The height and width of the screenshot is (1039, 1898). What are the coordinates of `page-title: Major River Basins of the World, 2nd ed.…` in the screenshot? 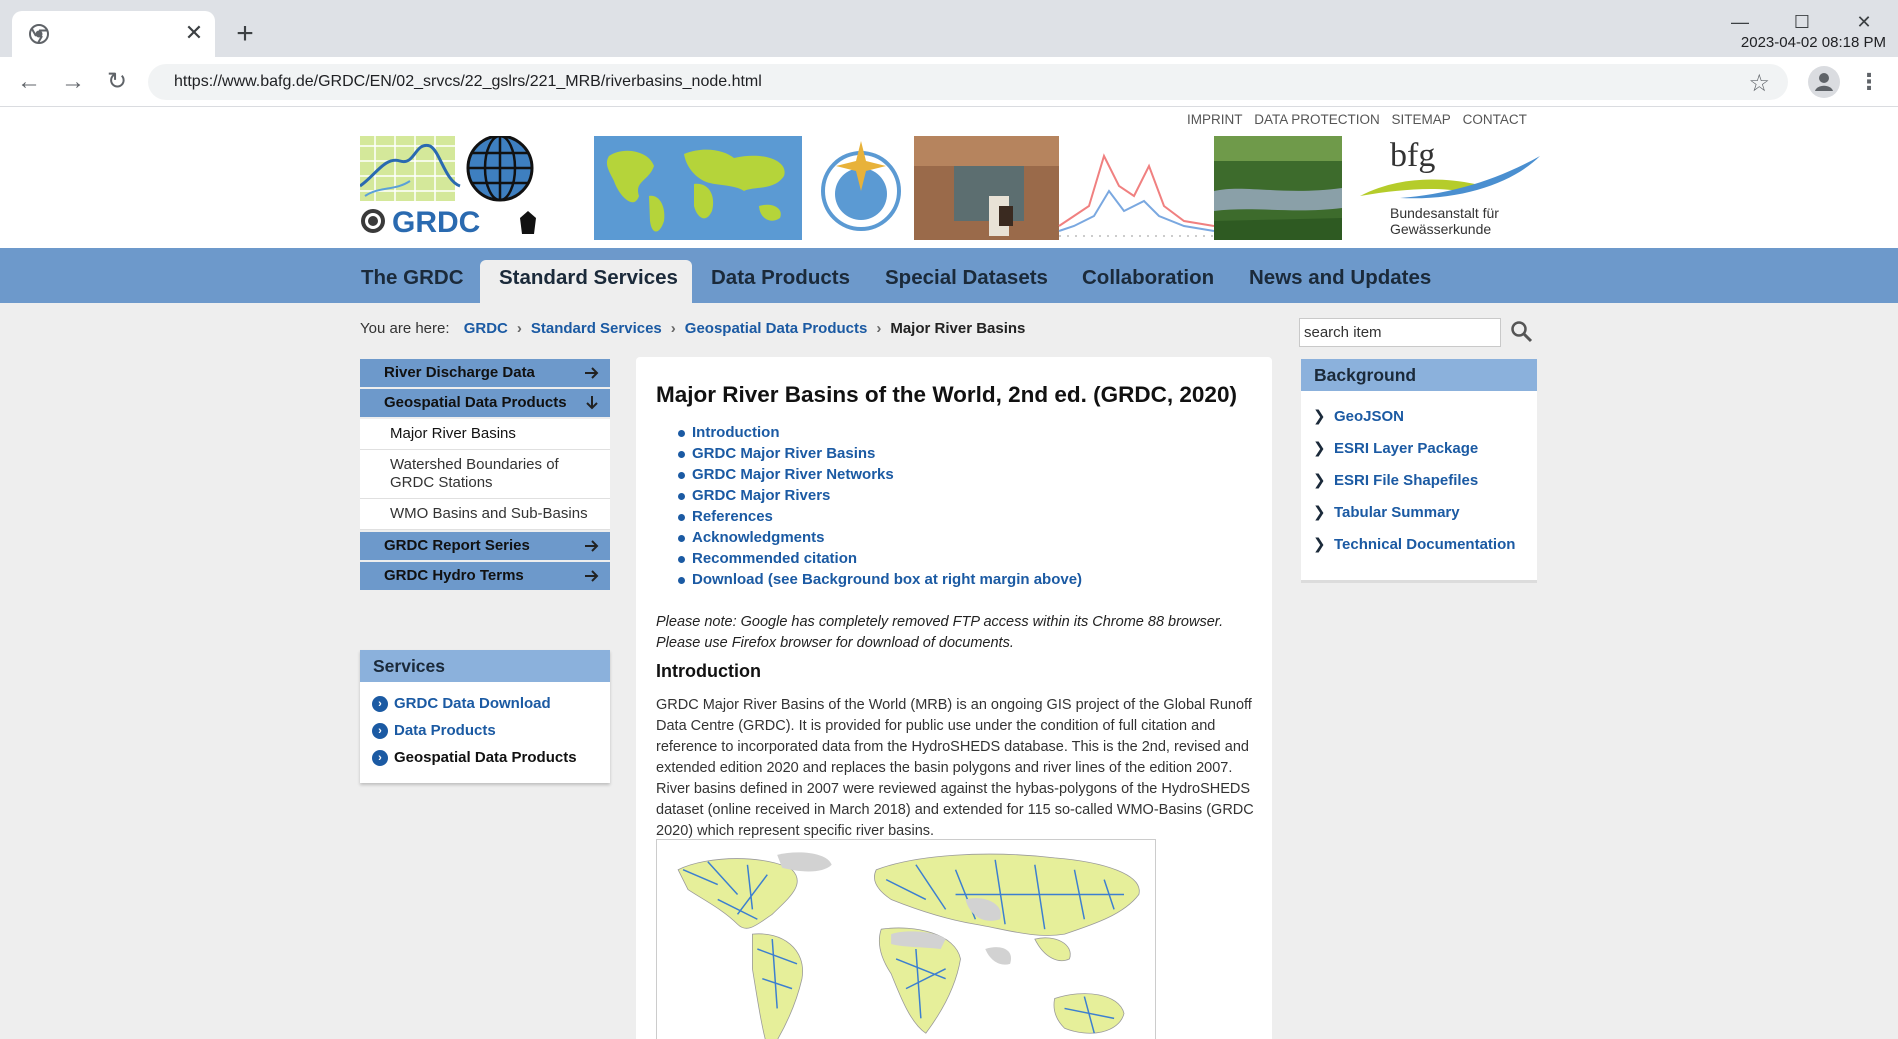 It's located at (946, 394).